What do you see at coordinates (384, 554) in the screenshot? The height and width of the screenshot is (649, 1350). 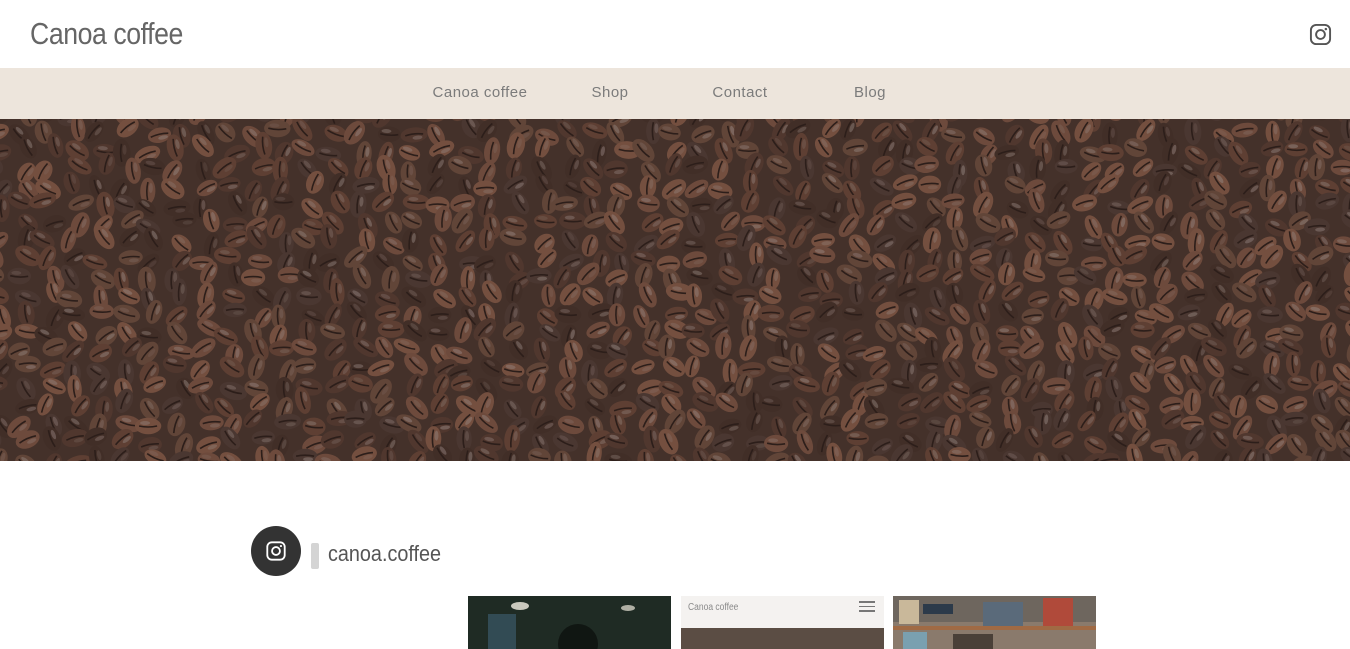 I see `instagram-handle: canoa.coffee` at bounding box center [384, 554].